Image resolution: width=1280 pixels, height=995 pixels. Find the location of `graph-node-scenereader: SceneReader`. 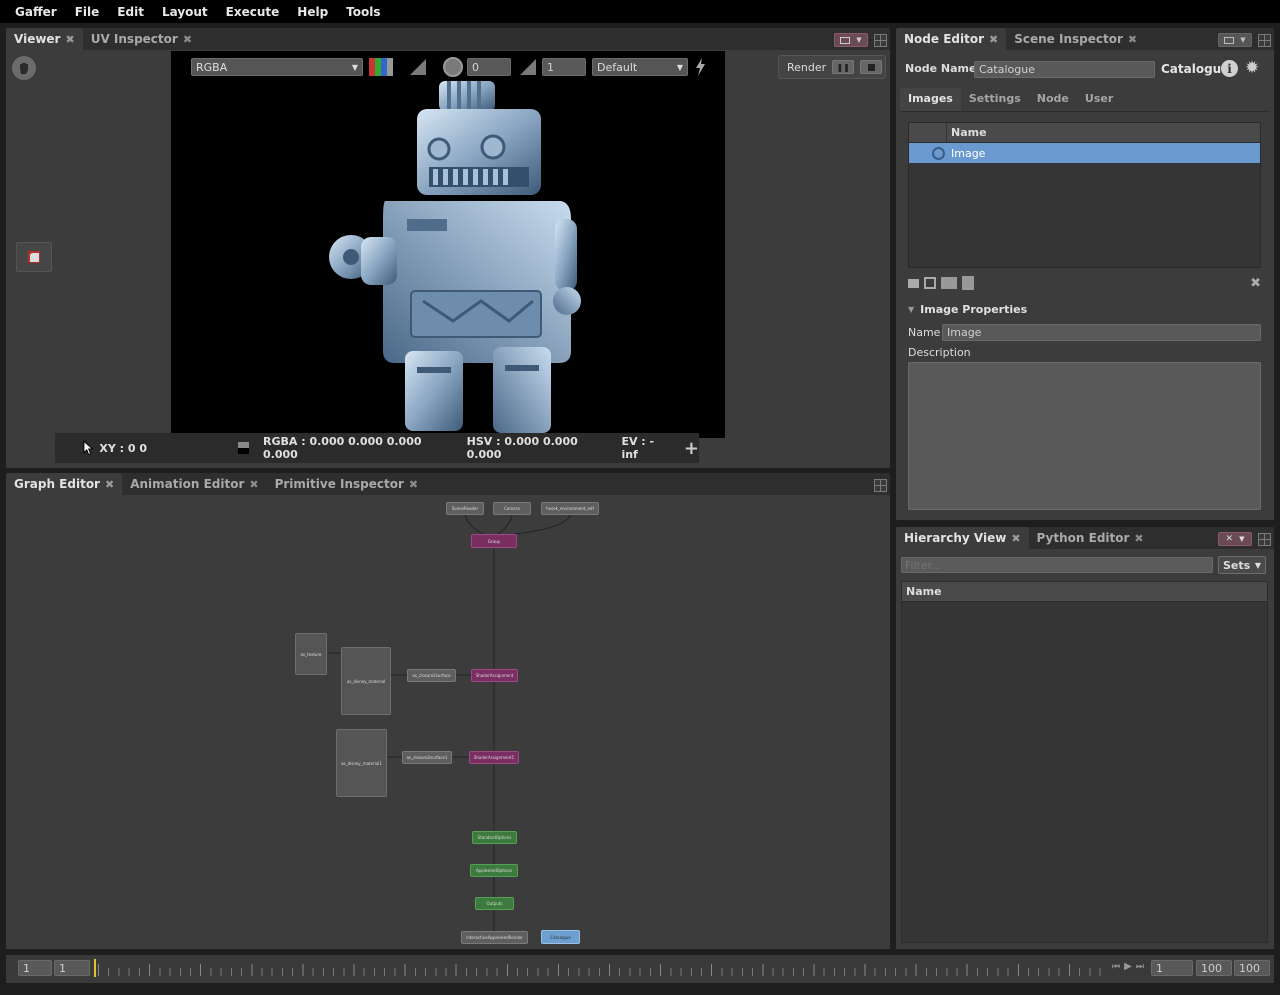

graph-node-scenereader: SceneReader is located at coordinates (465, 508).